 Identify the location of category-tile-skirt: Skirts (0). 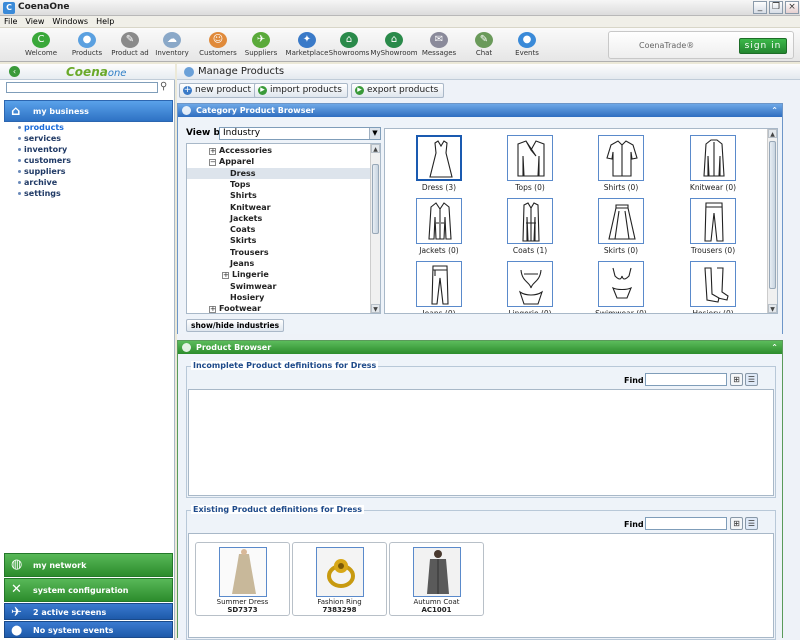
(621, 230).